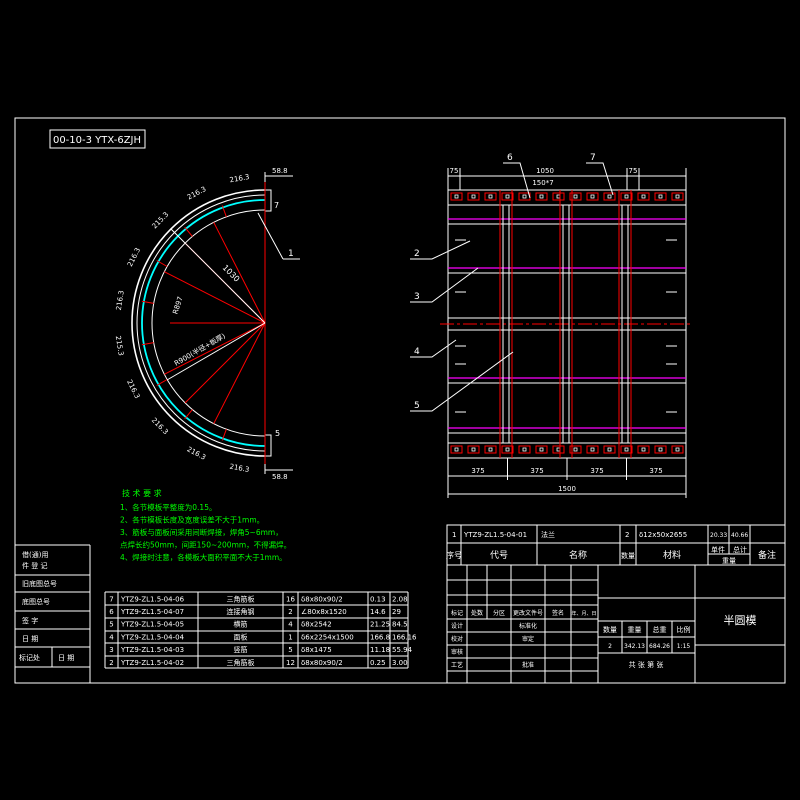 The image size is (800, 800). What do you see at coordinates (718, 535) in the screenshot?
I see `row1-unit-weight: 20.33` at bounding box center [718, 535].